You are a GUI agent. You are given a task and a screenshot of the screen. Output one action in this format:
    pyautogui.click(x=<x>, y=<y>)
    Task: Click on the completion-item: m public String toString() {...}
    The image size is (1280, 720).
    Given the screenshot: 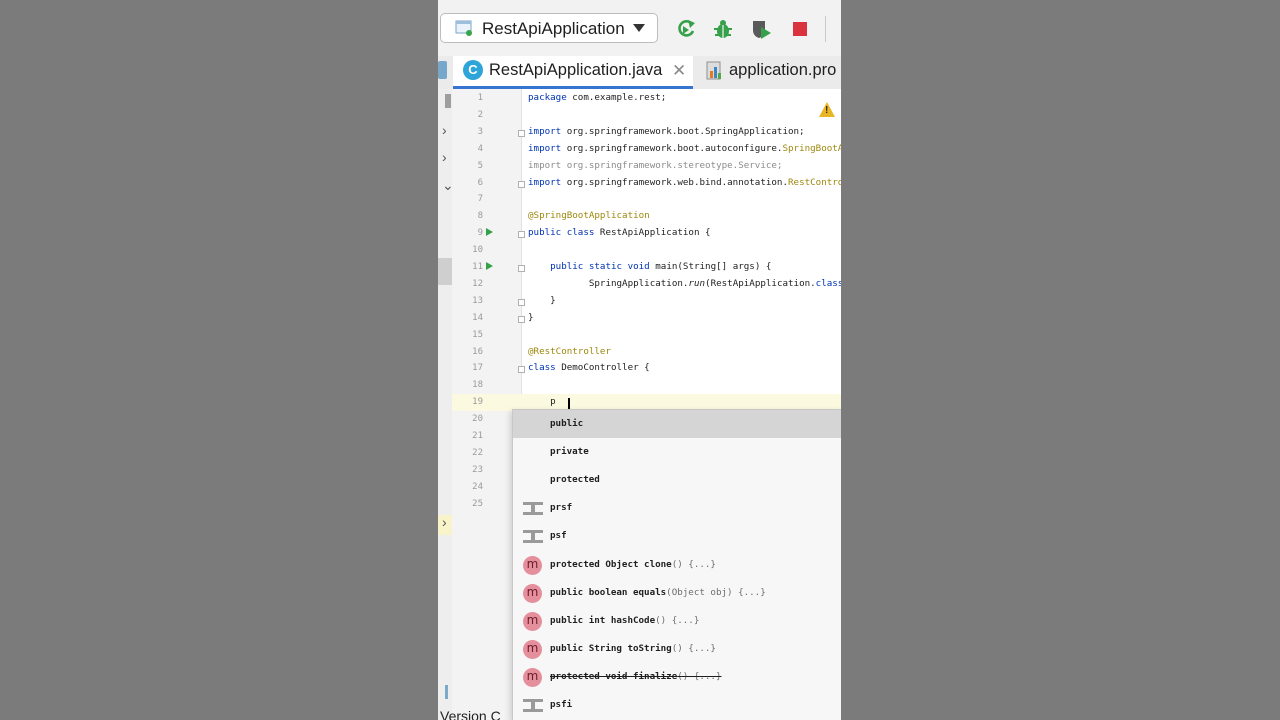 What is the action you would take?
    pyautogui.click(x=677, y=649)
    